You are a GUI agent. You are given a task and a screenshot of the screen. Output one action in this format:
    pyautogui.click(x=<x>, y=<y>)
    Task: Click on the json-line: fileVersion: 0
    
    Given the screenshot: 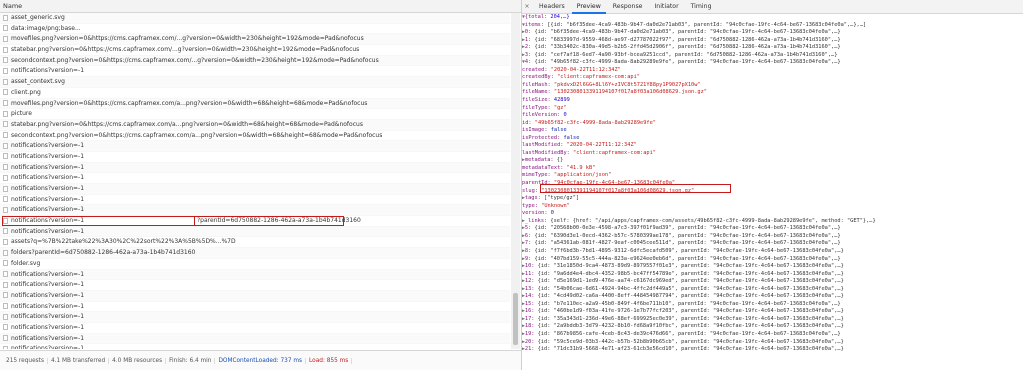 What is the action you would take?
    pyautogui.click(x=544, y=115)
    